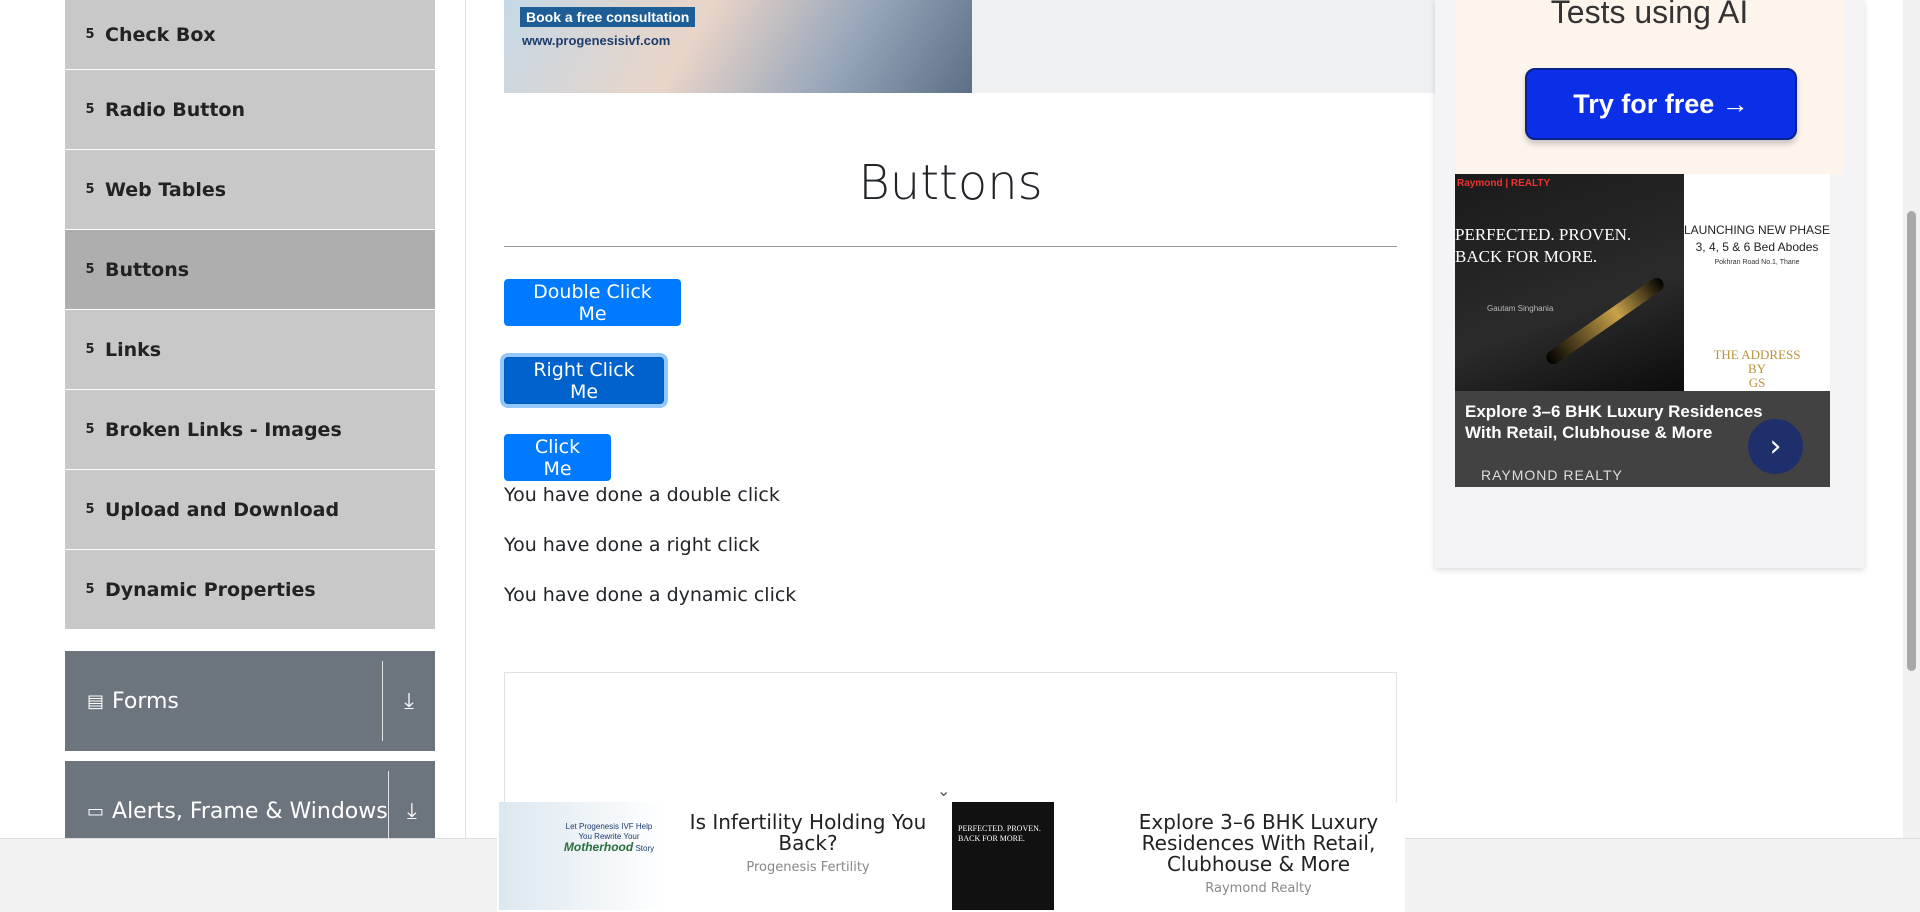 The image size is (1920, 912). What do you see at coordinates (1757, 262) in the screenshot?
I see `location-text: Pokhran Road No.1, Thane` at bounding box center [1757, 262].